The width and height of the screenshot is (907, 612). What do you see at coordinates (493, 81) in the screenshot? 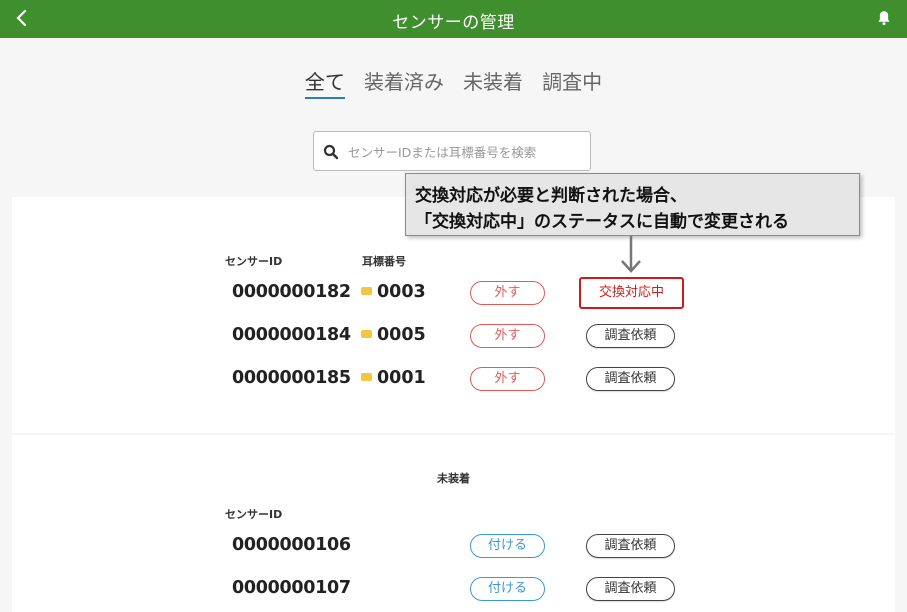
I see `tab-unmounted: 未装着` at bounding box center [493, 81].